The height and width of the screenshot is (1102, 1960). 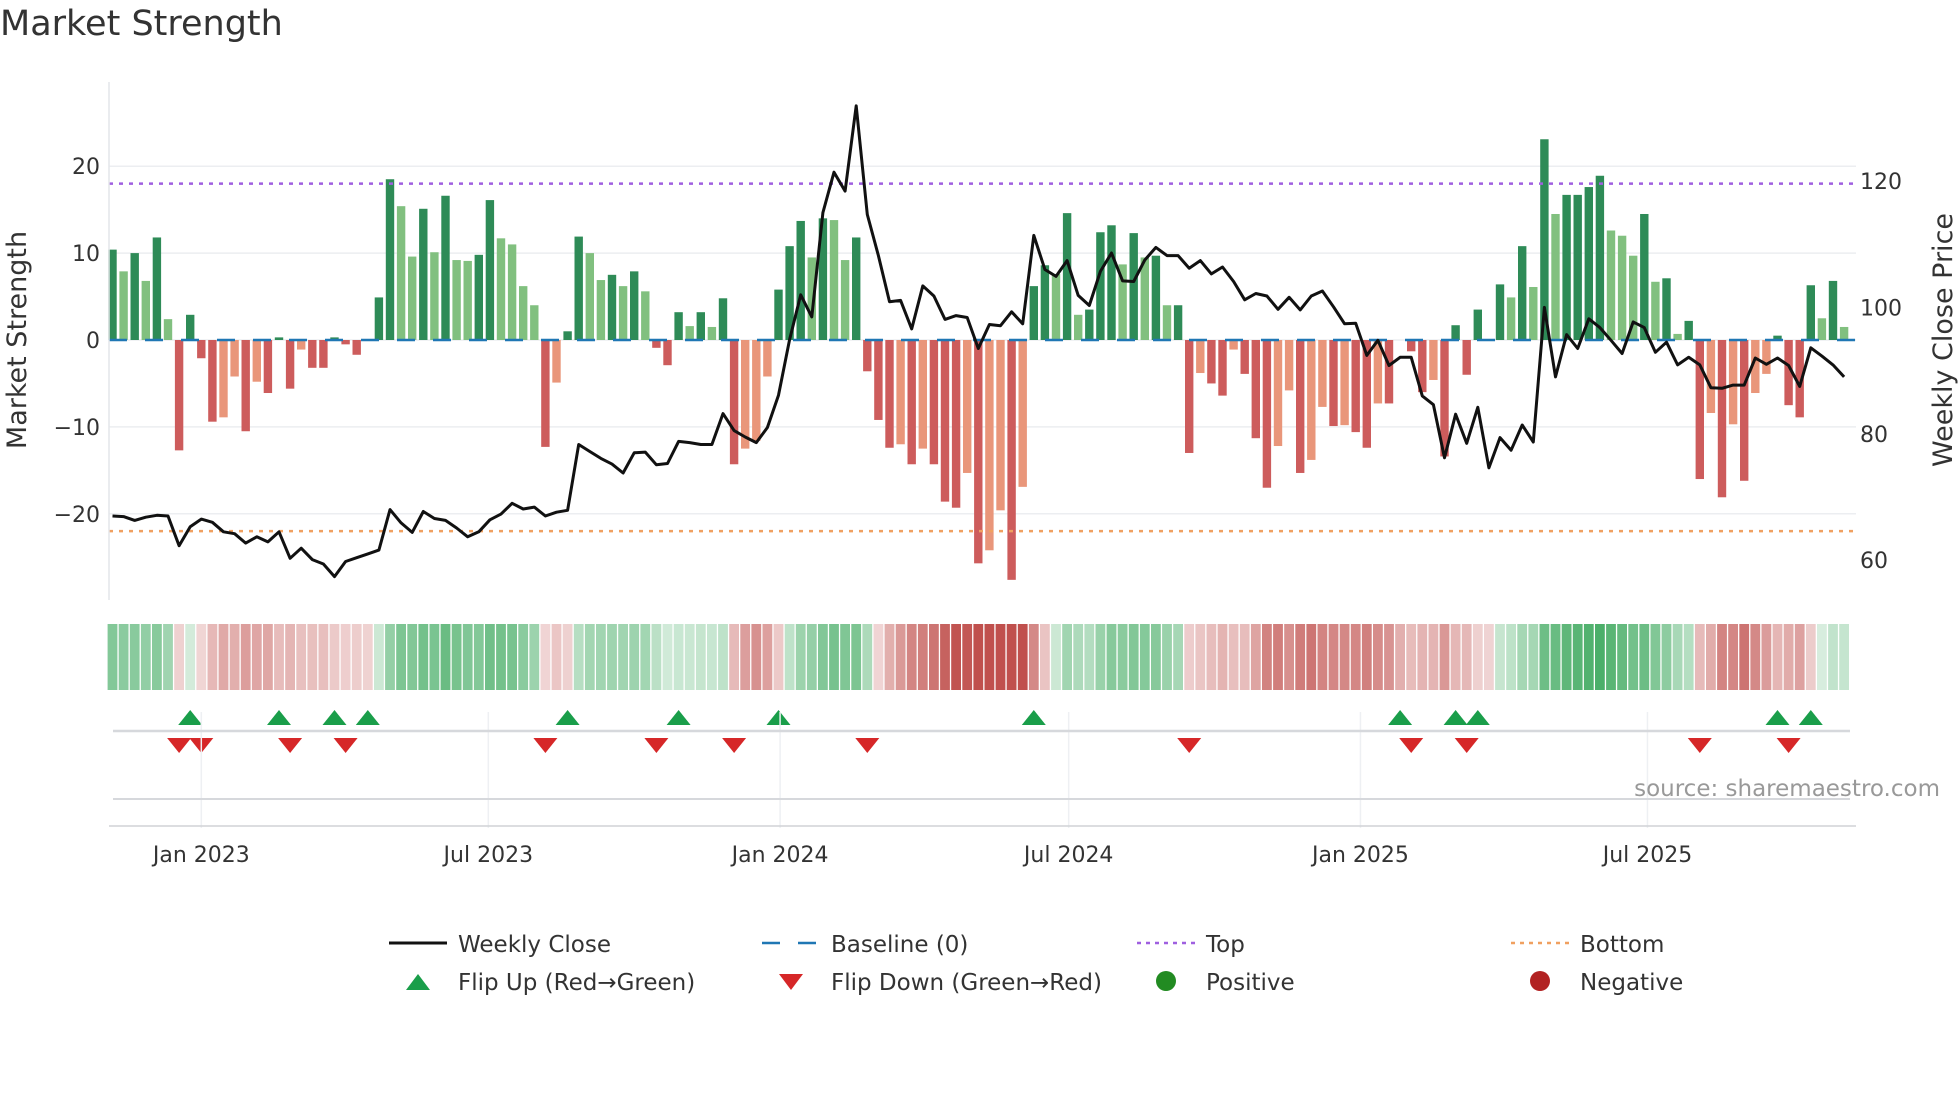 I want to click on triangle-down-icon, so click(x=791, y=982).